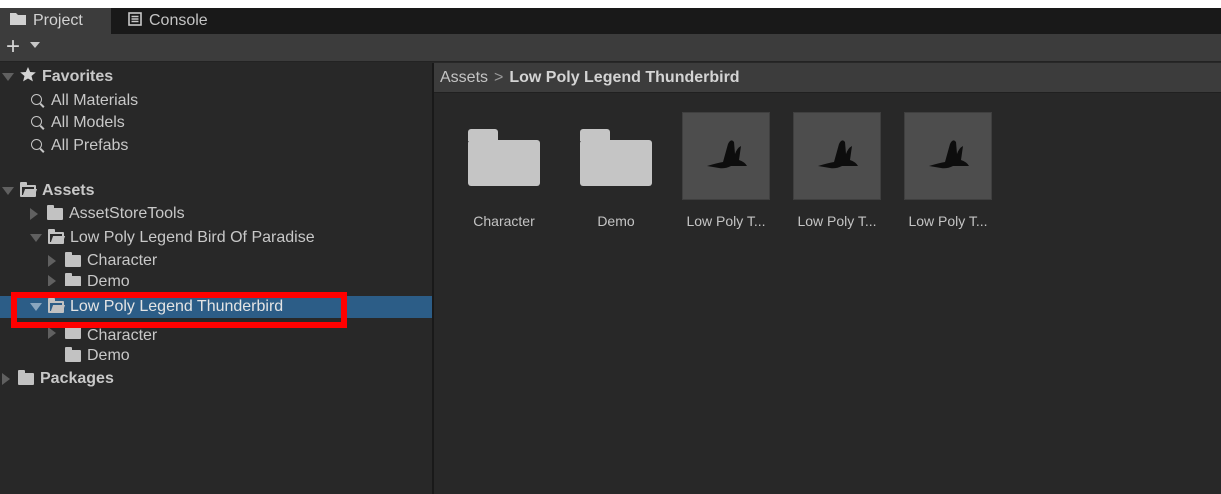 The height and width of the screenshot is (494, 1221). Describe the element at coordinates (35, 45) in the screenshot. I see `chevron-down-icon` at that location.